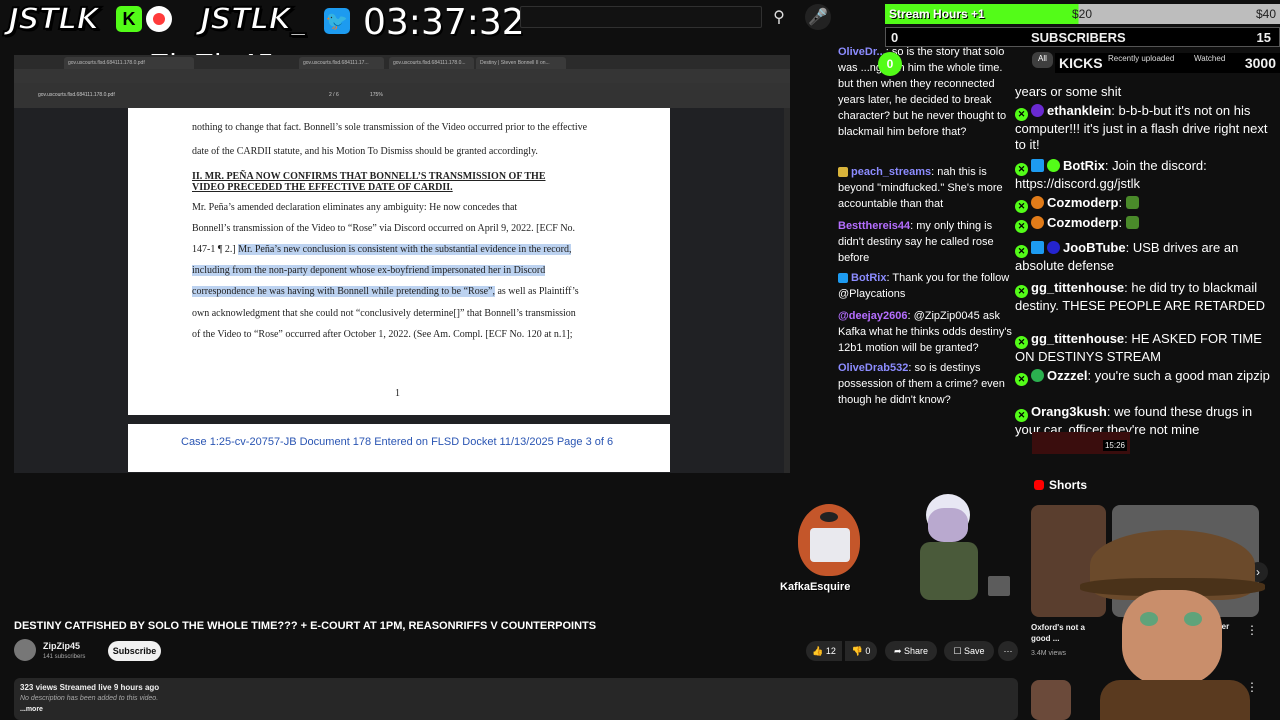 The height and width of the screenshot is (720, 1280). I want to click on thumb-duration: 15:26, so click(1114, 445).